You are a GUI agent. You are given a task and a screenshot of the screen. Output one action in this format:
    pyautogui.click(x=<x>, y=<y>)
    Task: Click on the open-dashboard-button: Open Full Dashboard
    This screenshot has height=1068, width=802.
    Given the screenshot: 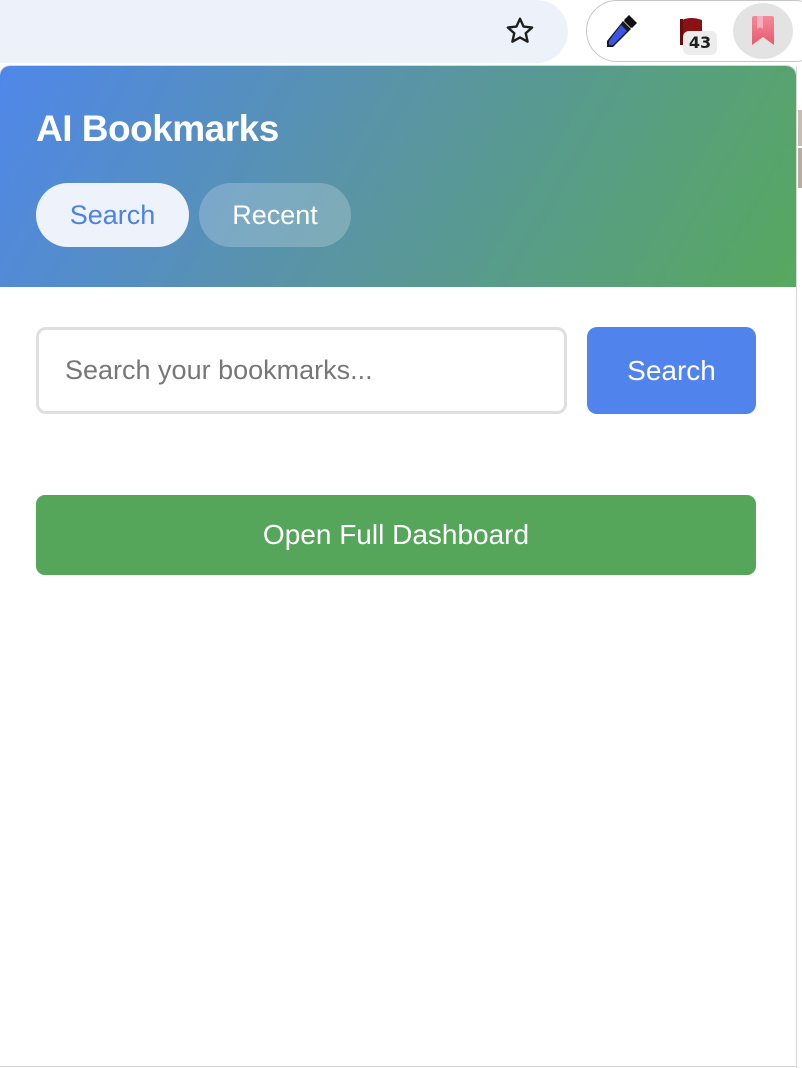 What is the action you would take?
    pyautogui.click(x=396, y=535)
    